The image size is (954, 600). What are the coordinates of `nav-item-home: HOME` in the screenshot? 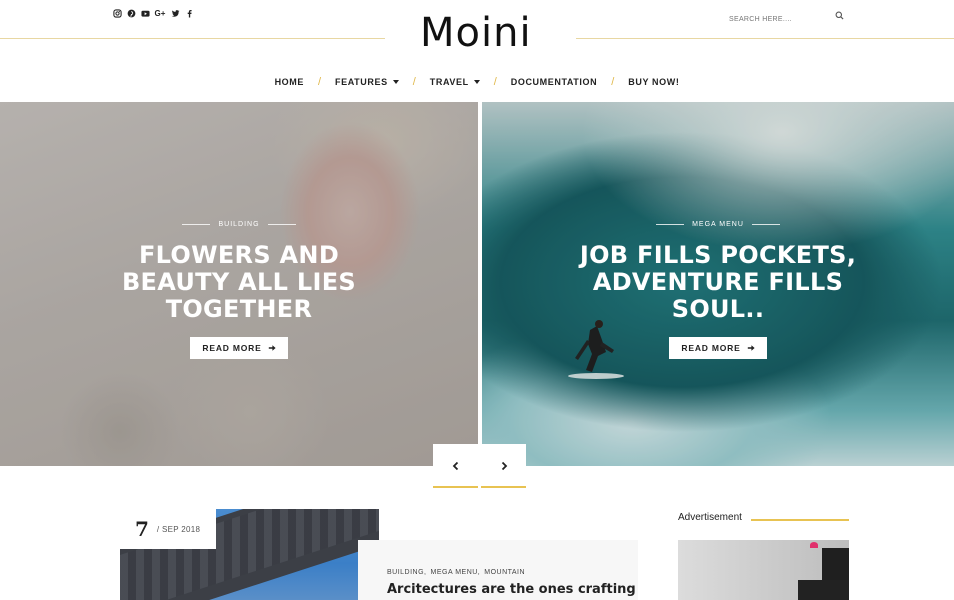 It's located at (289, 82).